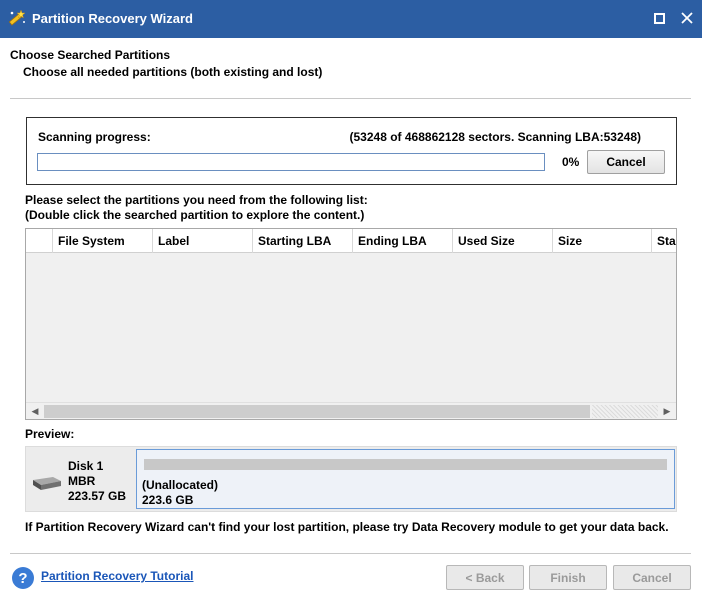  What do you see at coordinates (90, 55) in the screenshot?
I see `page-heading: Choose Searched Partitions` at bounding box center [90, 55].